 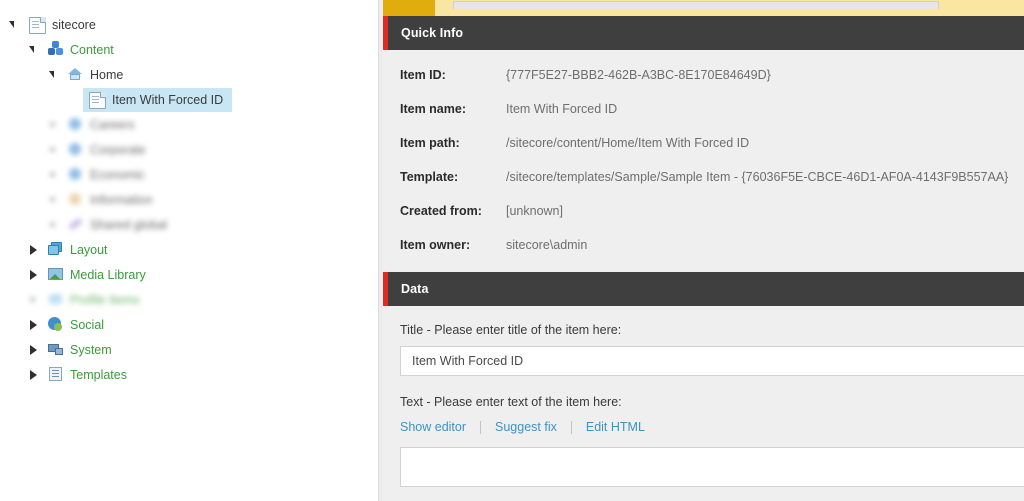 What do you see at coordinates (108, 274) in the screenshot?
I see `tree-item-label: Media Library` at bounding box center [108, 274].